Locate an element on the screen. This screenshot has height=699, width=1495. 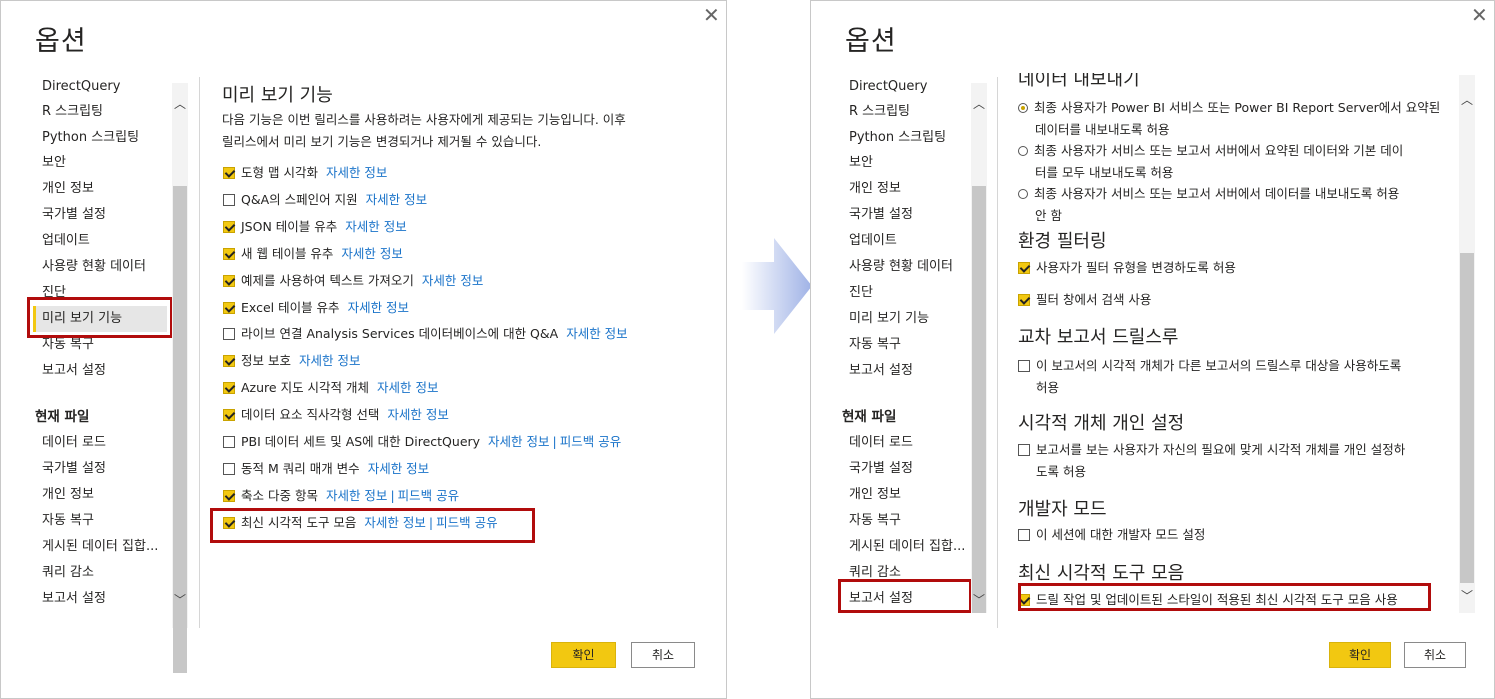
ok-button: 확인 is located at coordinates (1360, 655).